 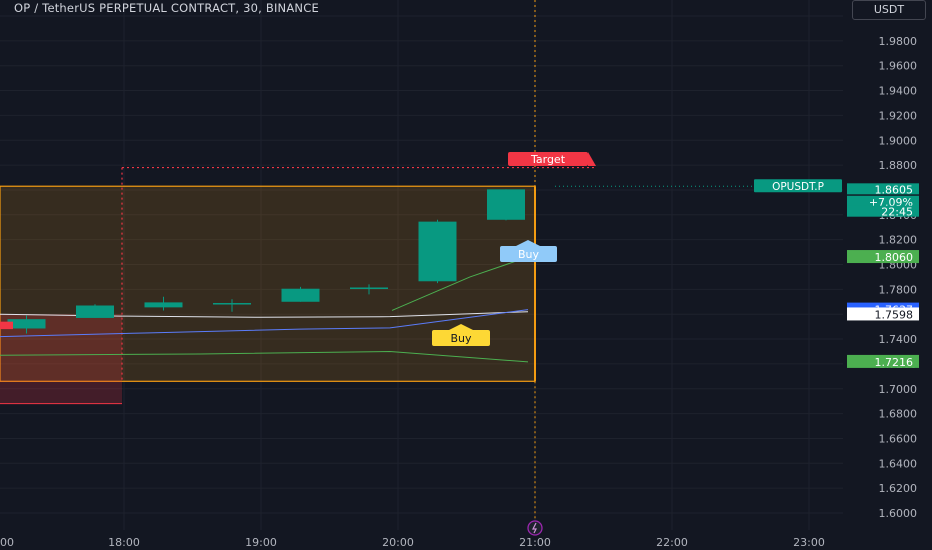 What do you see at coordinates (894, 362) in the screenshot?
I see `price-label: 1.7216` at bounding box center [894, 362].